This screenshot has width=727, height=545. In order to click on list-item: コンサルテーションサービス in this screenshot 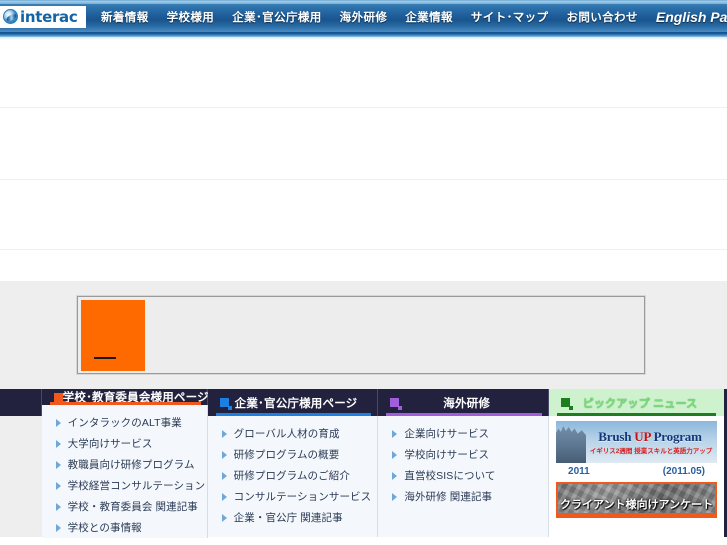, I will do `click(293, 496)`.